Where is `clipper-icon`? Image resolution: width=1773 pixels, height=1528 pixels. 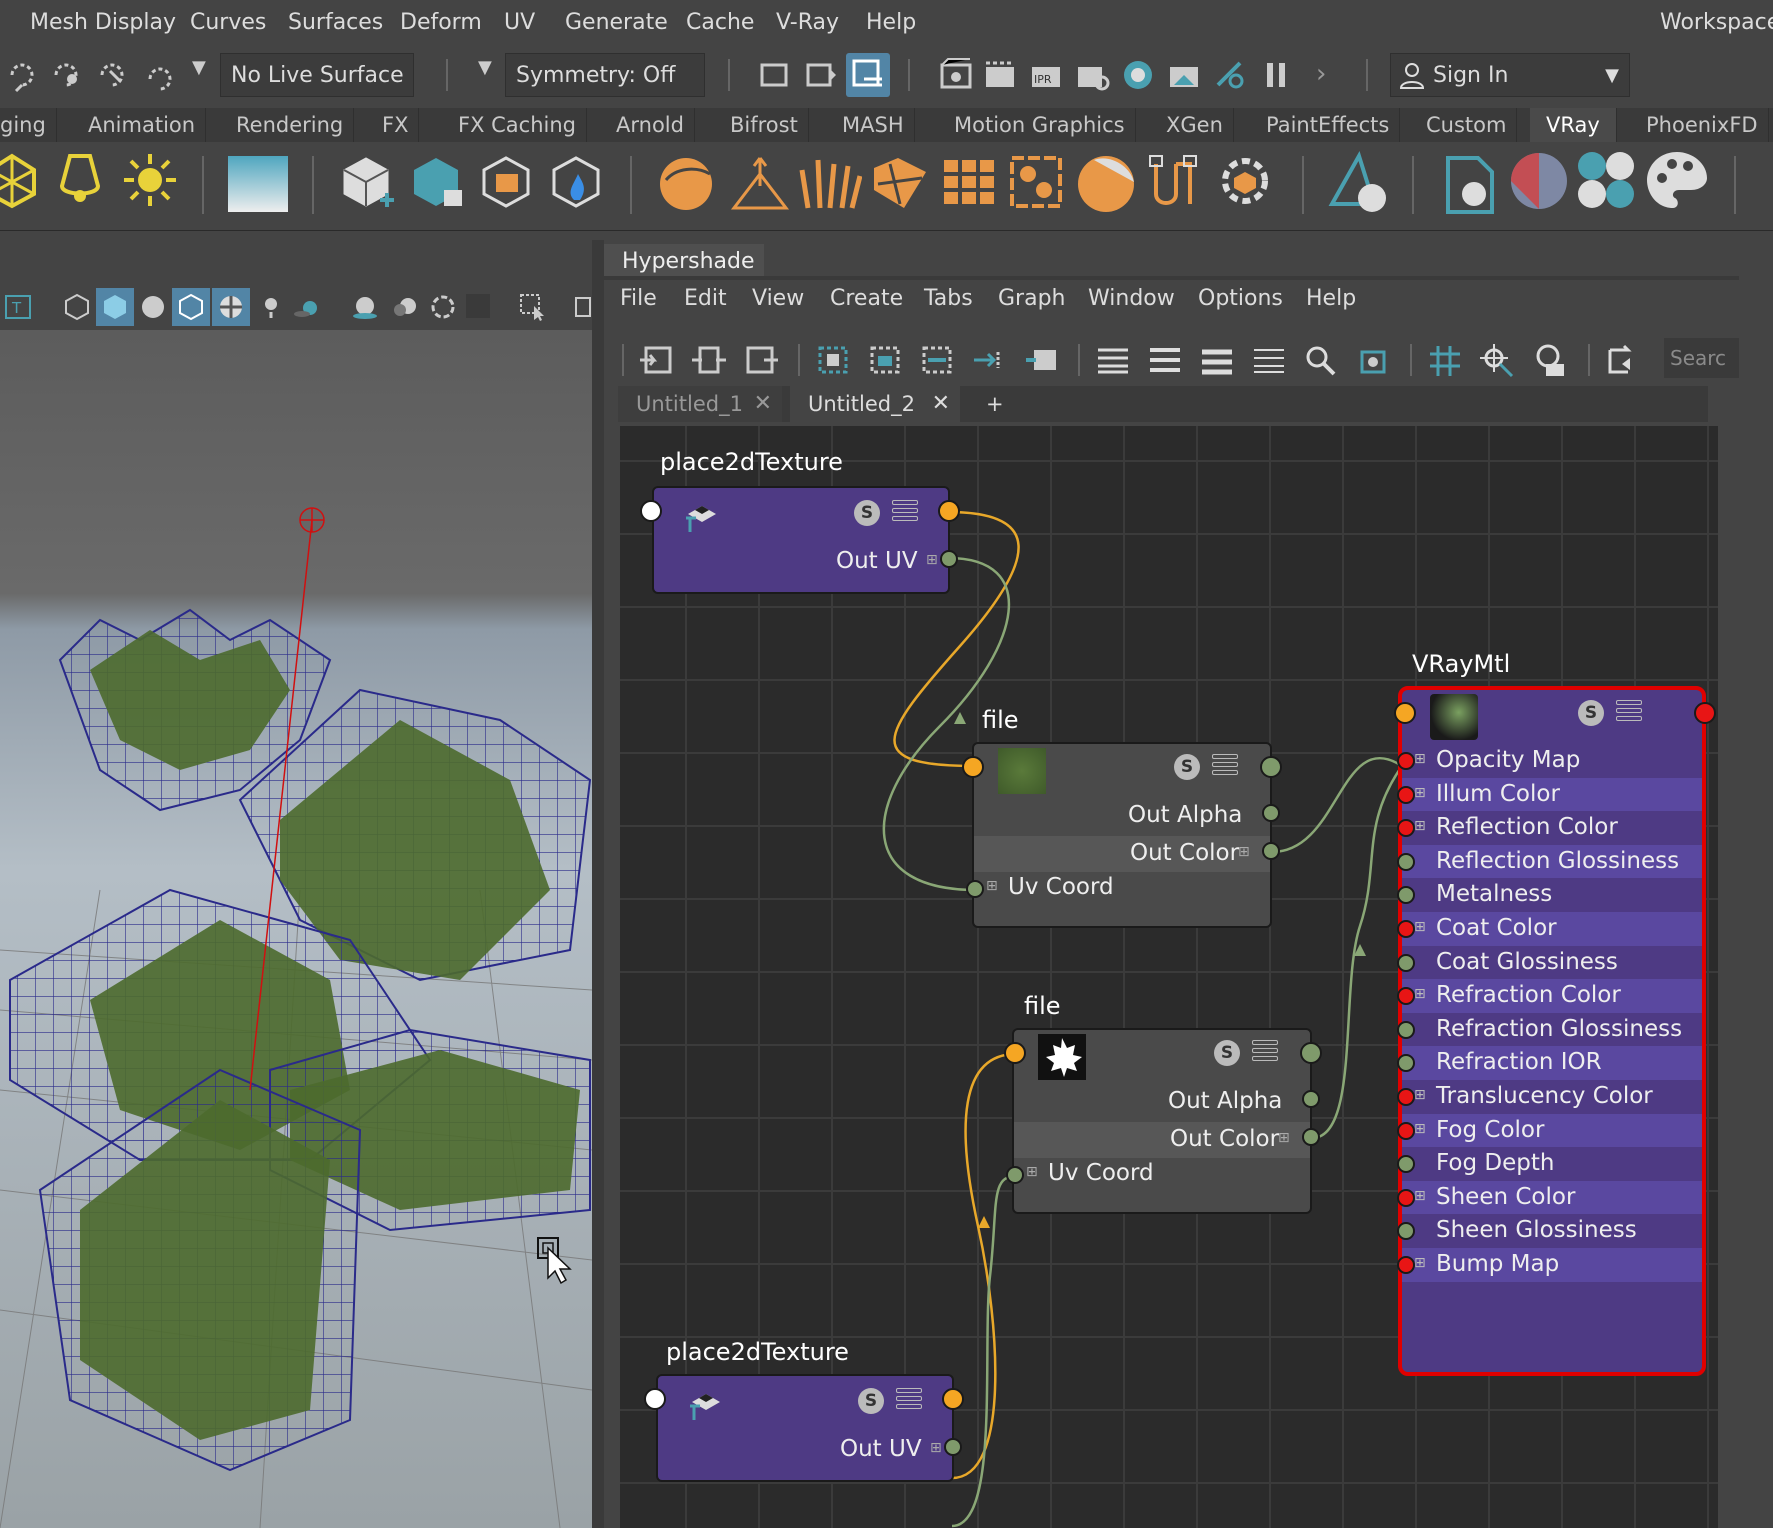
clipper-icon is located at coordinates (1174, 182).